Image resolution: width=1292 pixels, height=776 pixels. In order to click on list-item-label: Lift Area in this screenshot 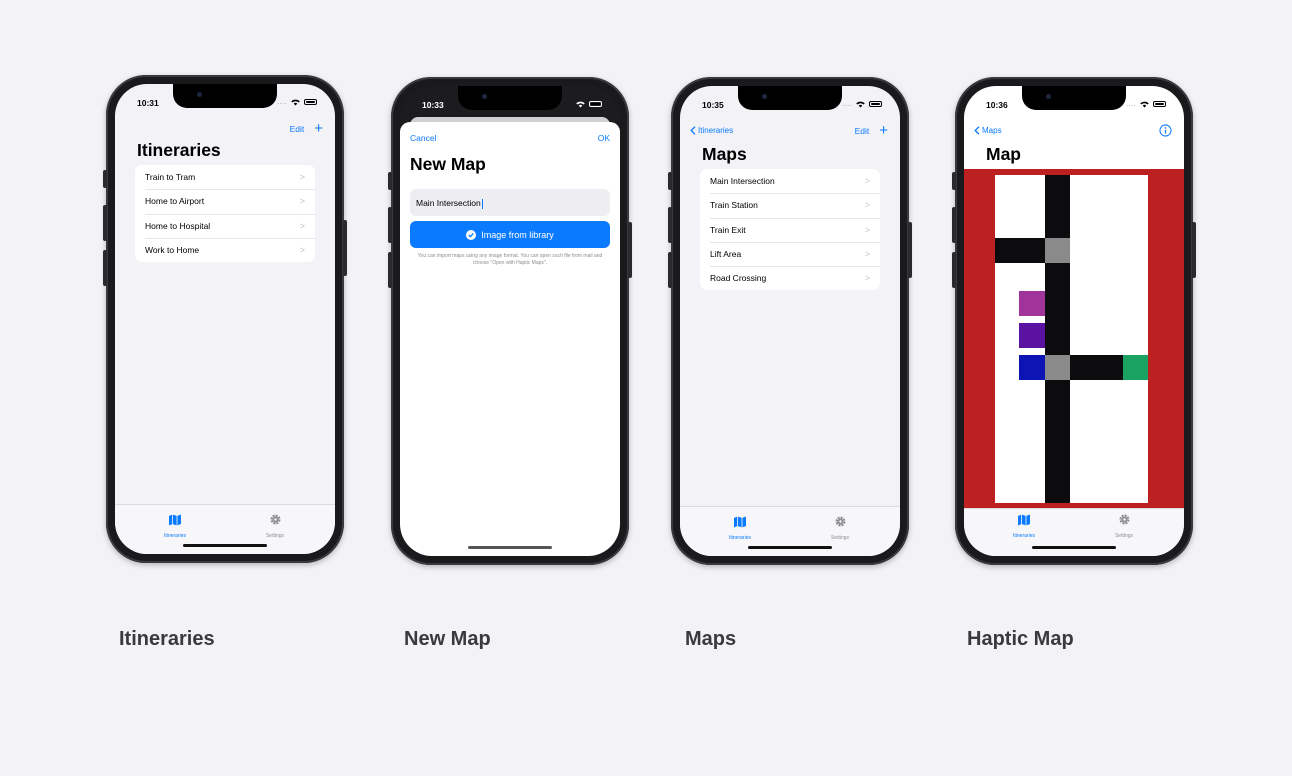, I will do `click(726, 254)`.